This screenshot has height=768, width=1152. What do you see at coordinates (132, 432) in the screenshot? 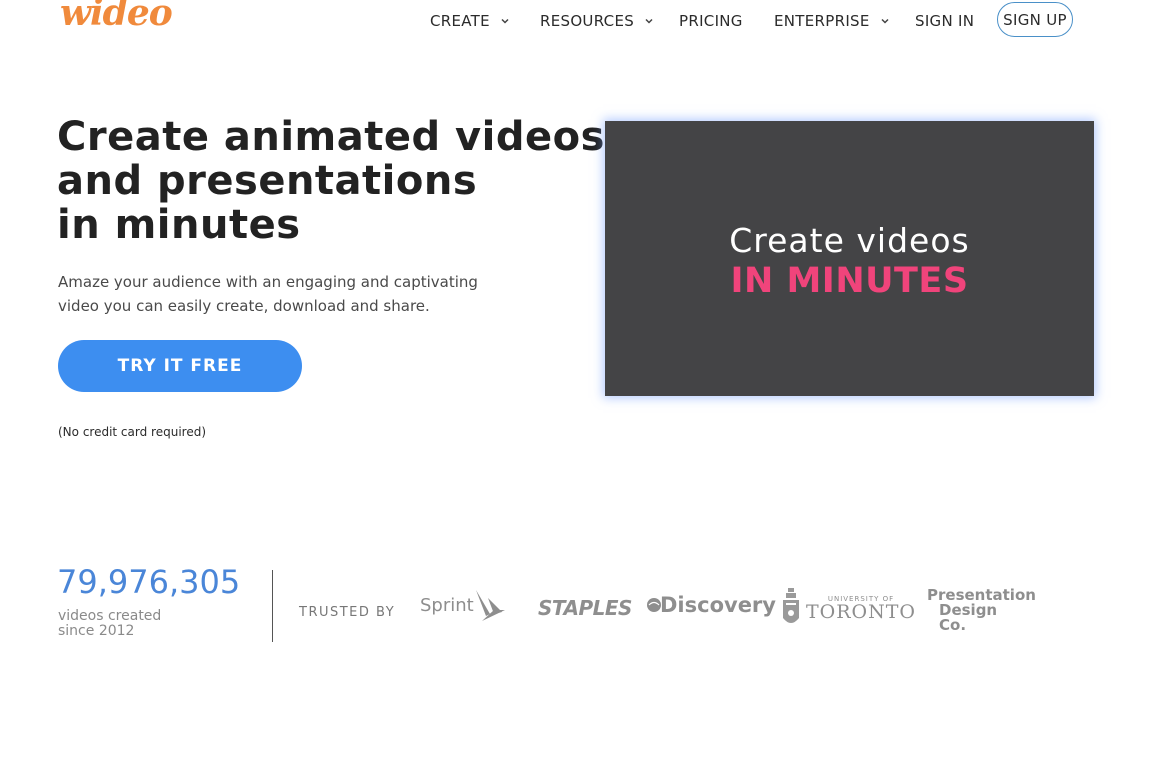
I see `no-credit-card-note: (No credit card required)` at bounding box center [132, 432].